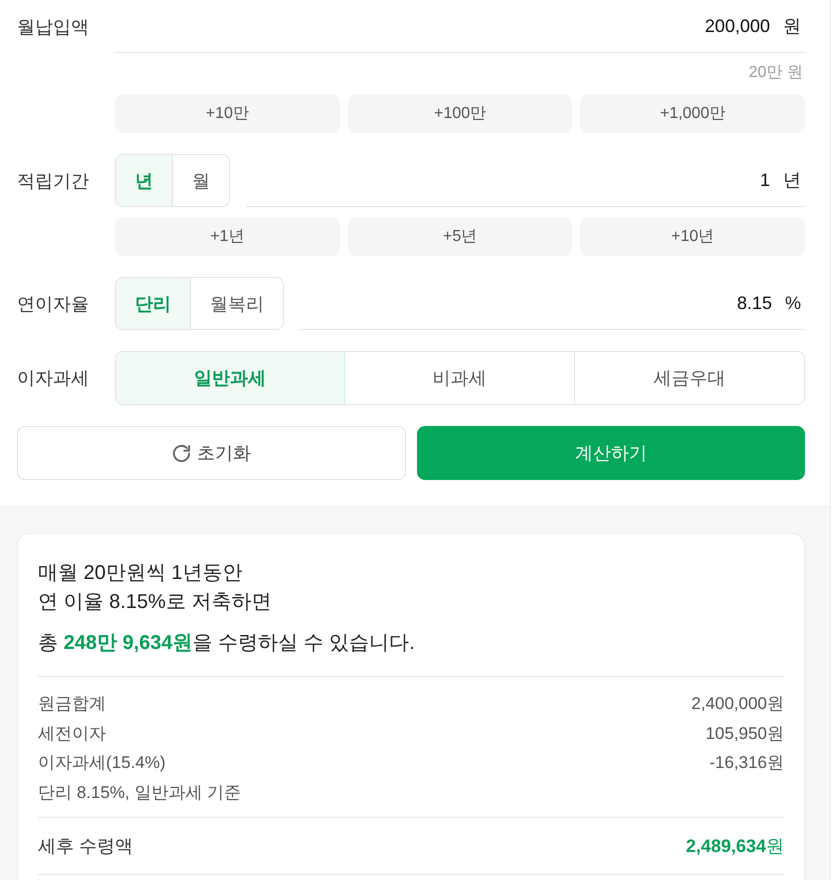 The width and height of the screenshot is (835, 882). What do you see at coordinates (211, 453) in the screenshot?
I see `reset-button: 초기화` at bounding box center [211, 453].